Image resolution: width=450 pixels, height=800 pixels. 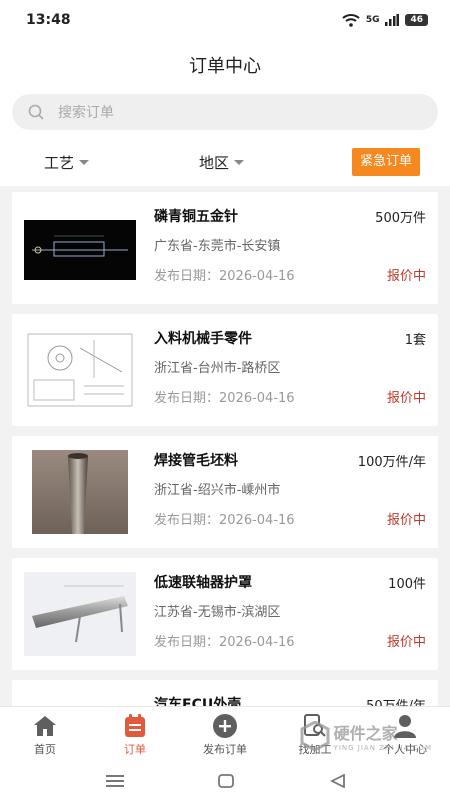 What do you see at coordinates (203, 583) in the screenshot?
I see `order-name: 低速联轴器护罩` at bounding box center [203, 583].